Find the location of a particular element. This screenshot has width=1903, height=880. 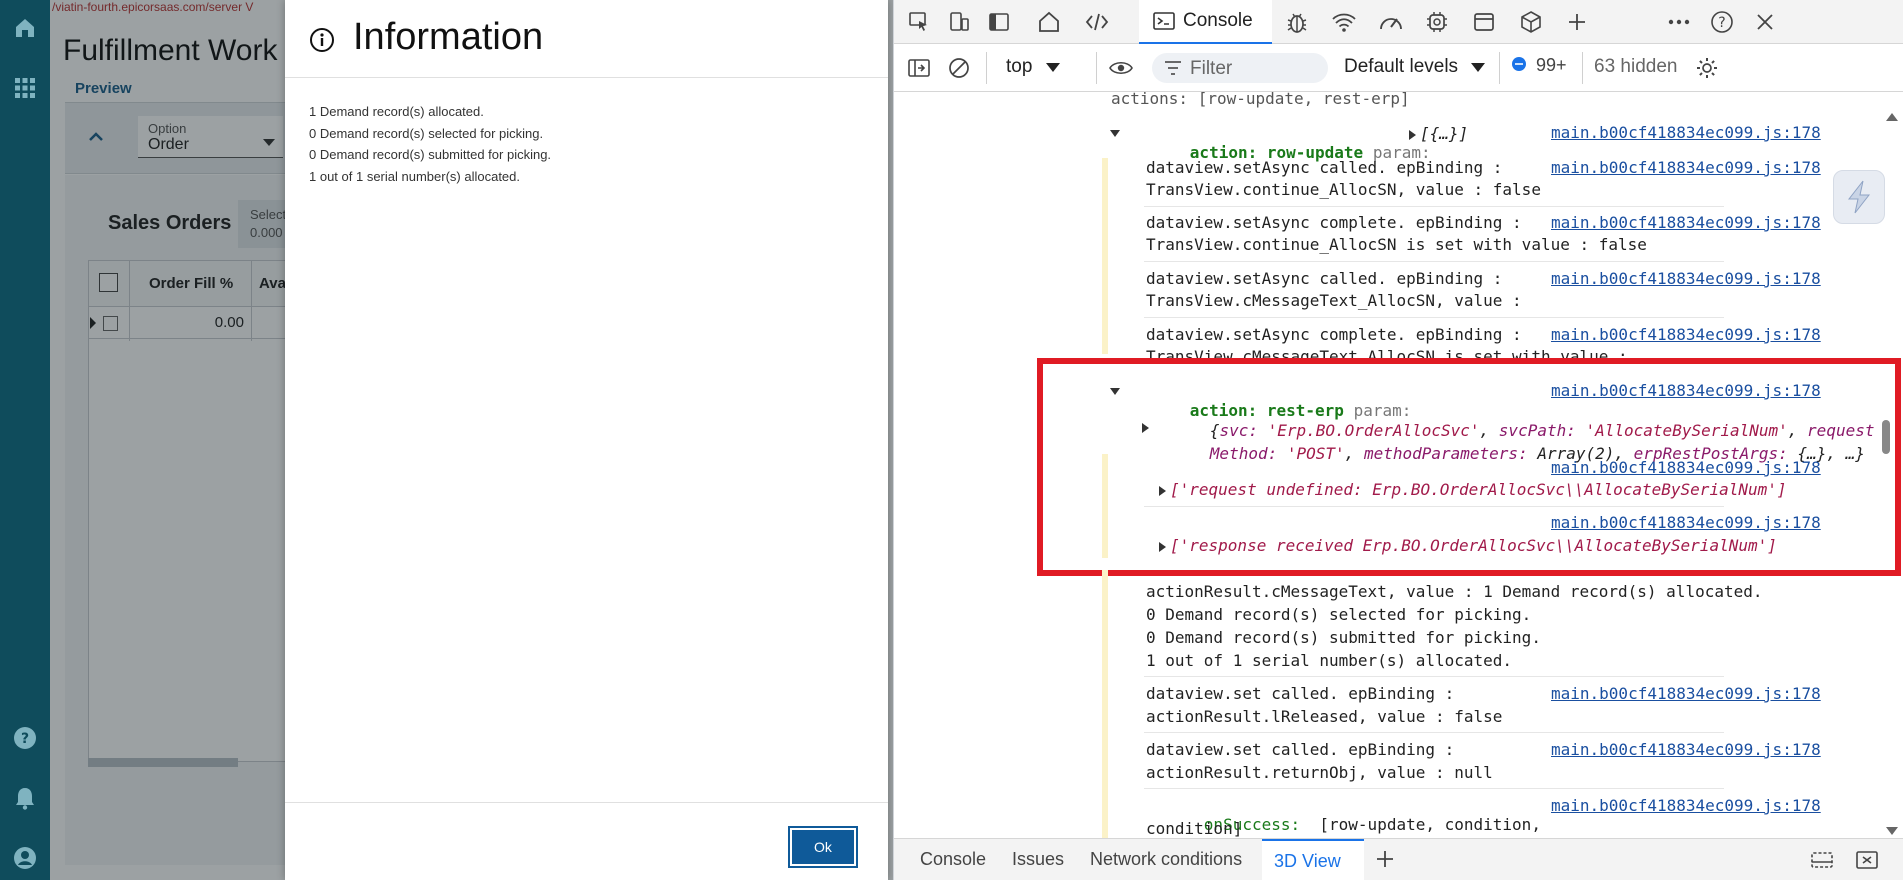

live-expression-eye-icon is located at coordinates (1121, 68).